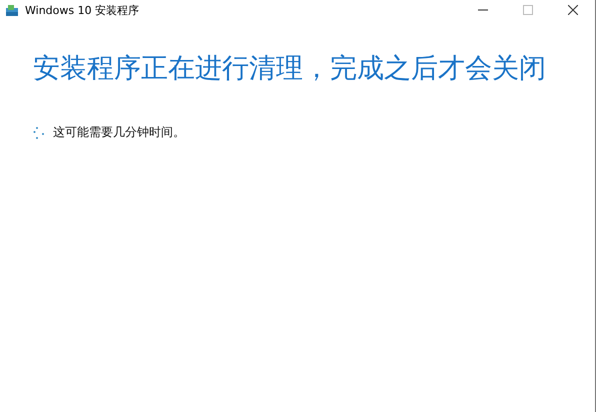 This screenshot has height=412, width=596. Describe the element at coordinates (119, 132) in the screenshot. I see `status-text: 这可能需要几分钟时间。` at that location.